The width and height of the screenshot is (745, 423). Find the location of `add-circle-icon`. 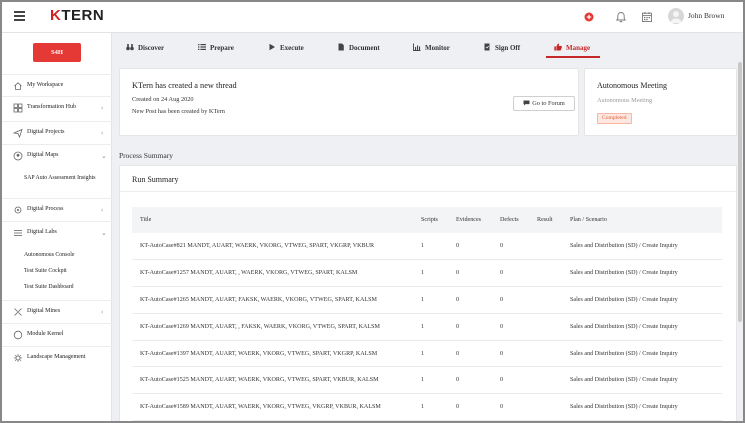

add-circle-icon is located at coordinates (589, 17).